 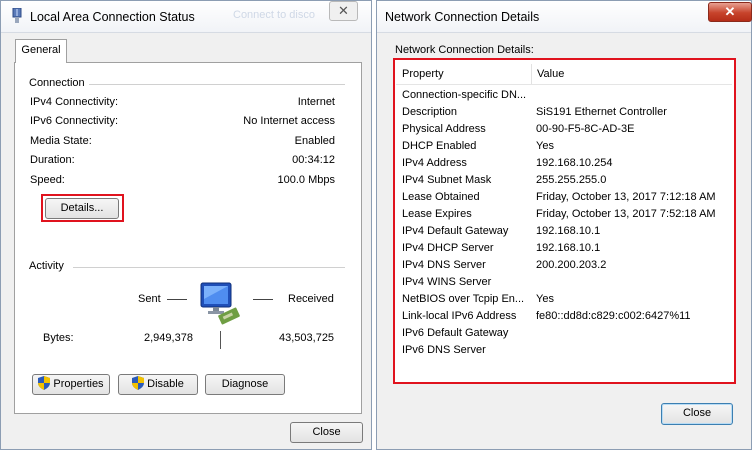 What do you see at coordinates (564, 84) in the screenshot?
I see `header-underline` at bounding box center [564, 84].